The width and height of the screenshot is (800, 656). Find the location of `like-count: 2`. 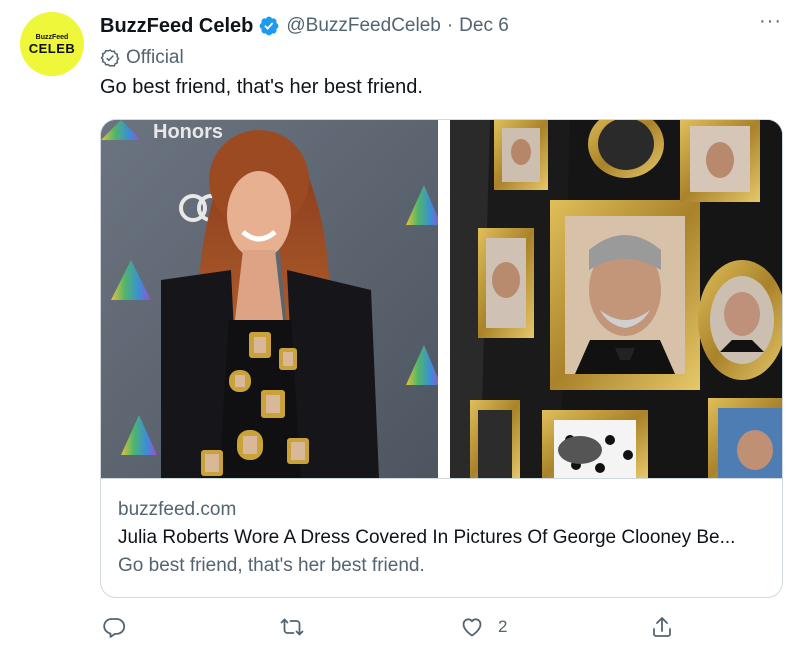

like-count: 2 is located at coordinates (503, 626).